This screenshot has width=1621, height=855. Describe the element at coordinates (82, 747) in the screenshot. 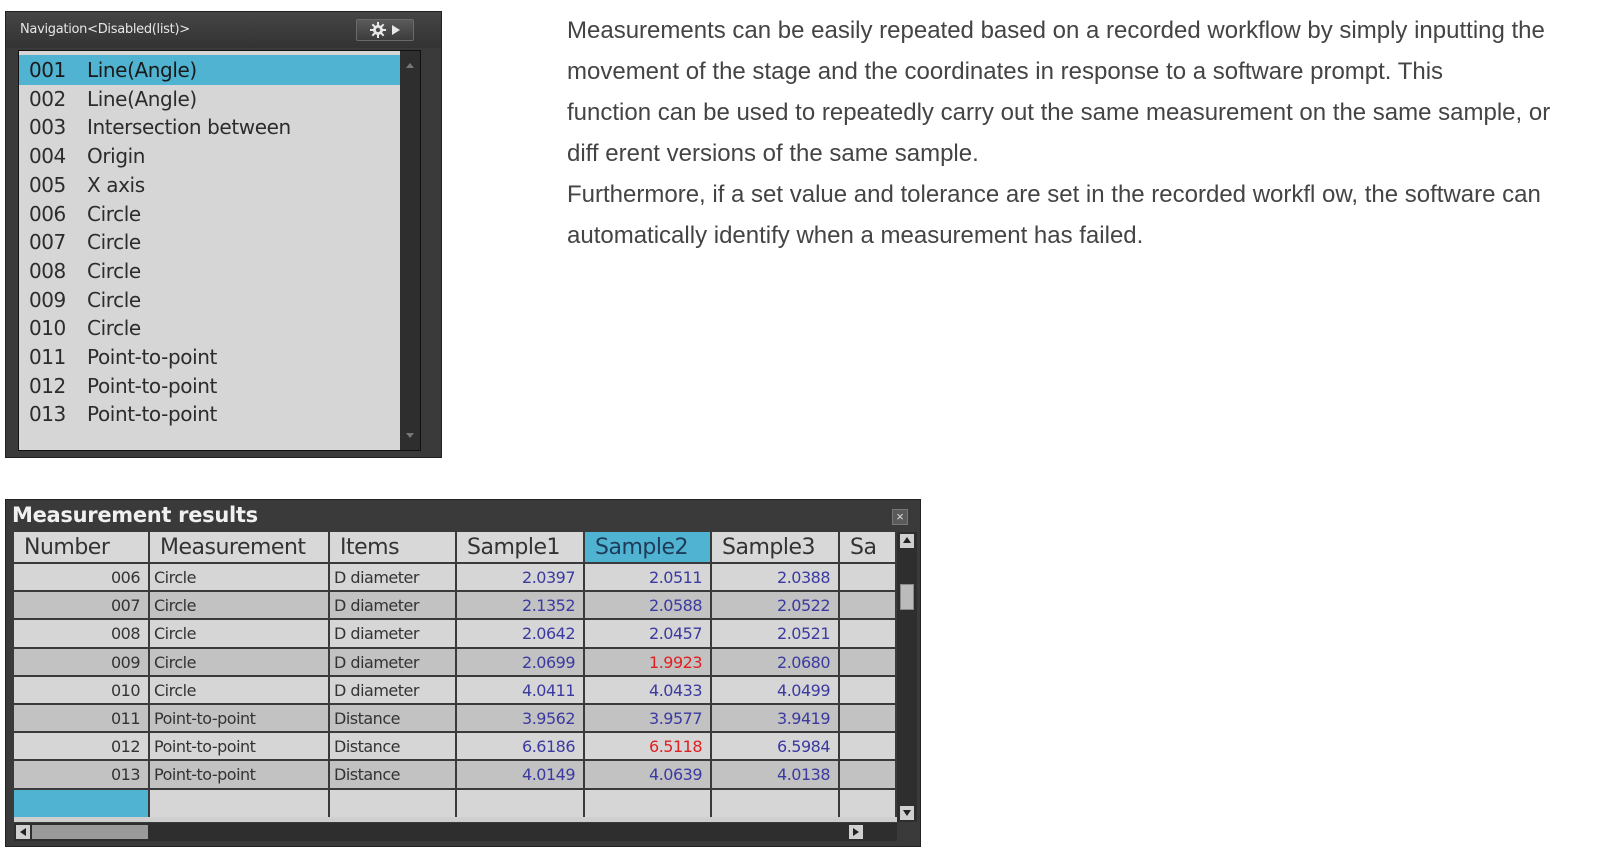

I see `table-cell: 012` at that location.